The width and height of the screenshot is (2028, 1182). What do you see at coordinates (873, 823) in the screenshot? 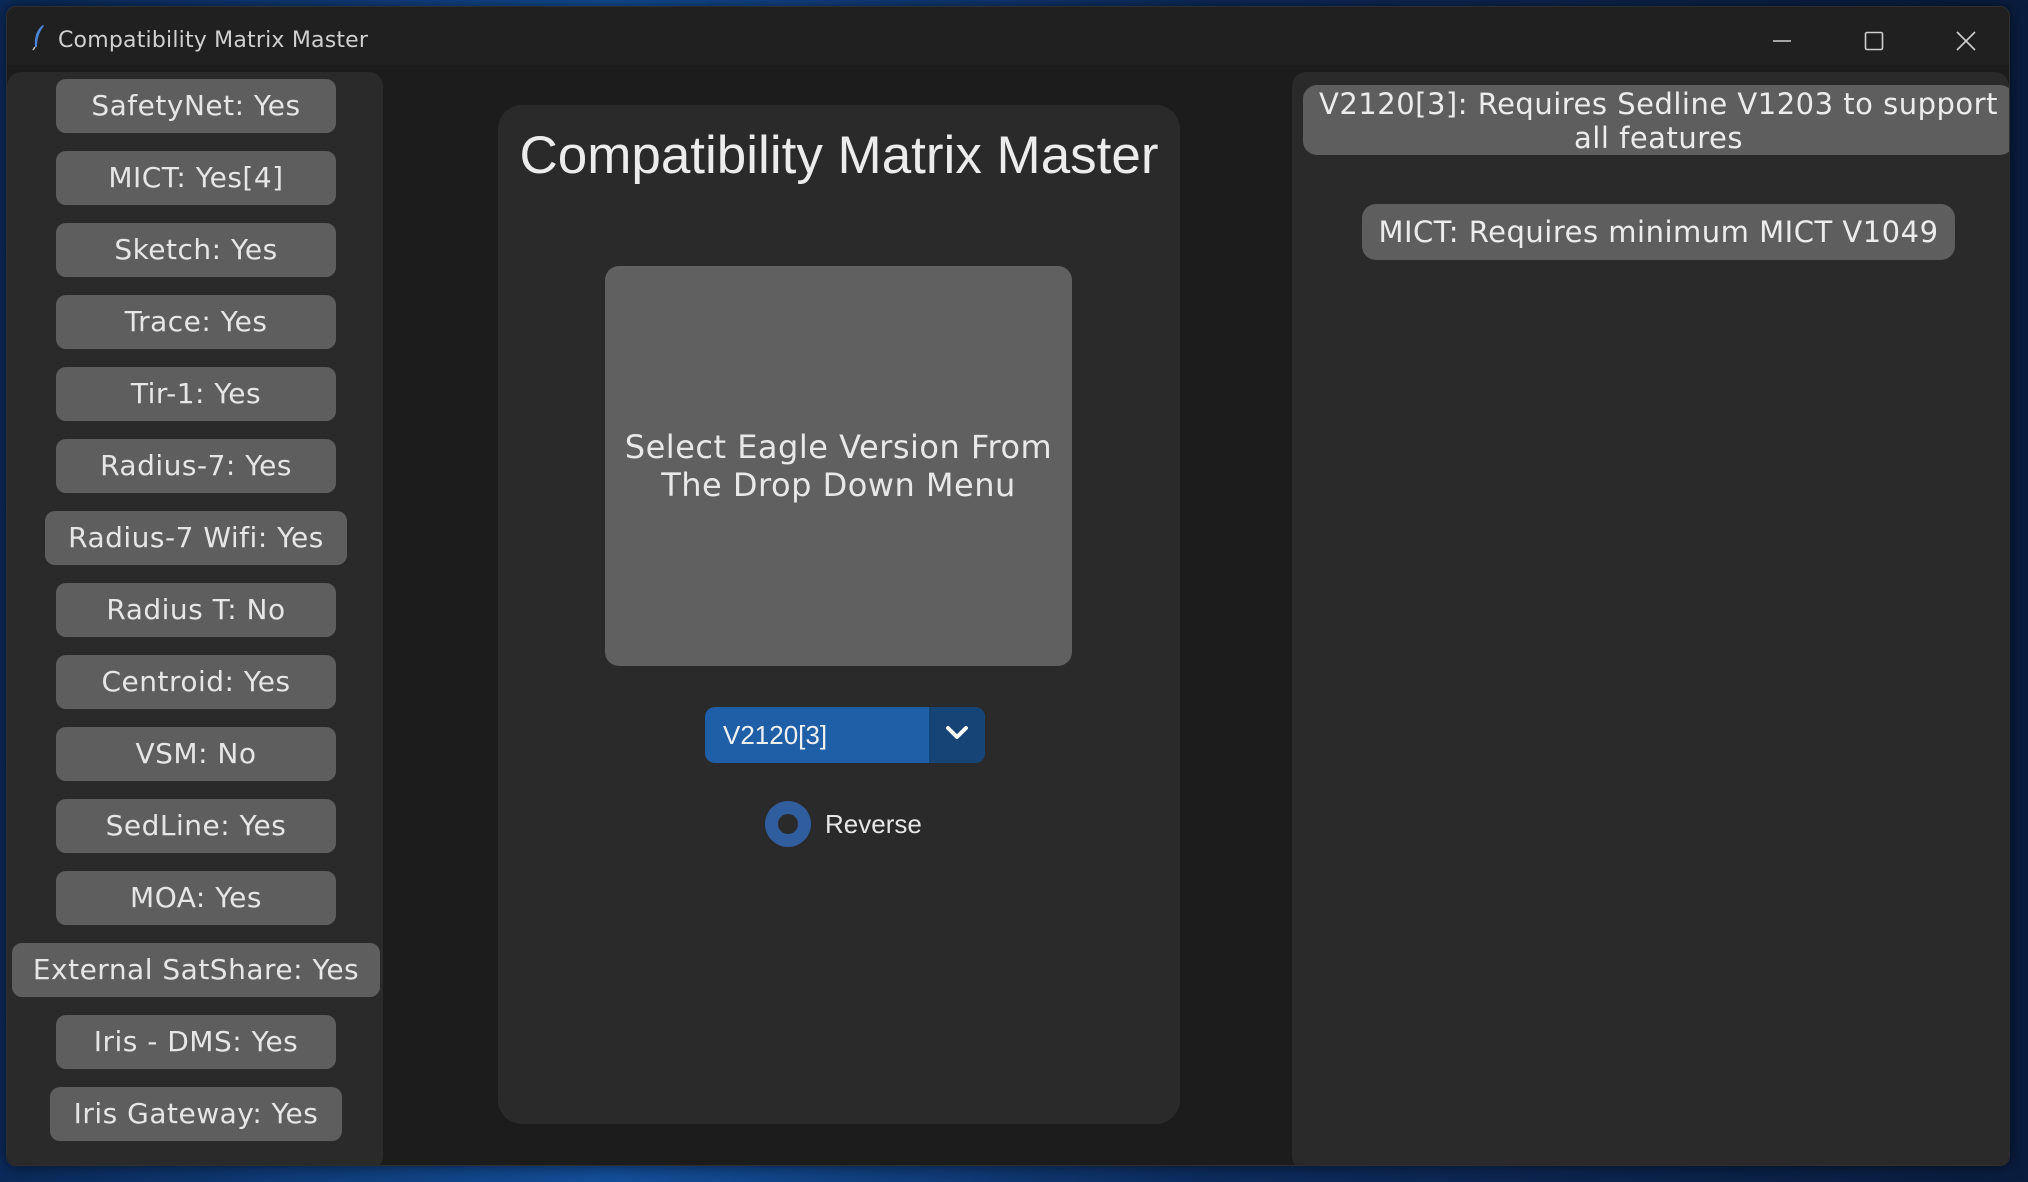
I see `reverse-label: Reverse` at bounding box center [873, 823].